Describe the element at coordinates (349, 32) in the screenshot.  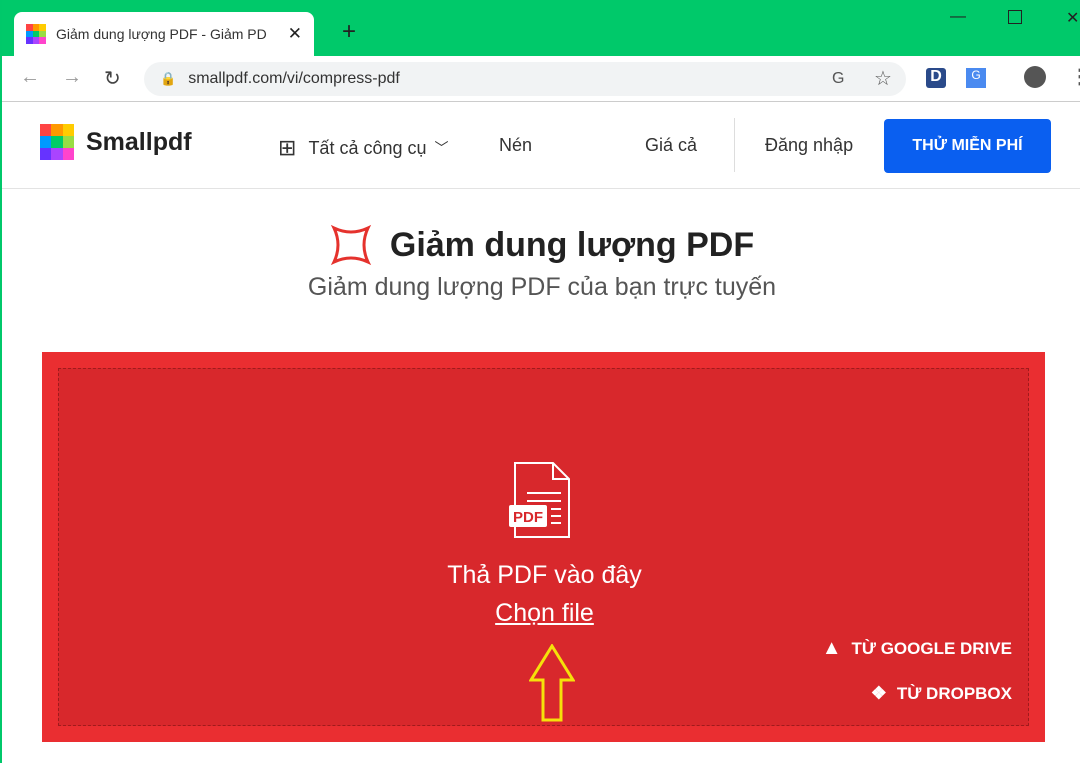
I see `new-tab-icon: +` at that location.